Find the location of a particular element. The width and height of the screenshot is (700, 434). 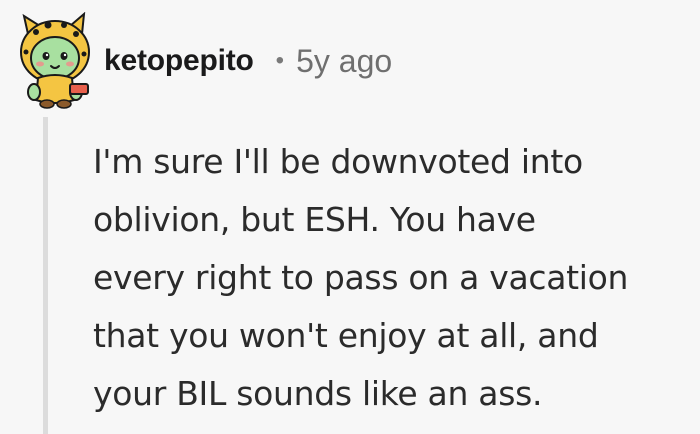

comment-body-line: your BIL sounds like an ass. is located at coordinates (318, 393).